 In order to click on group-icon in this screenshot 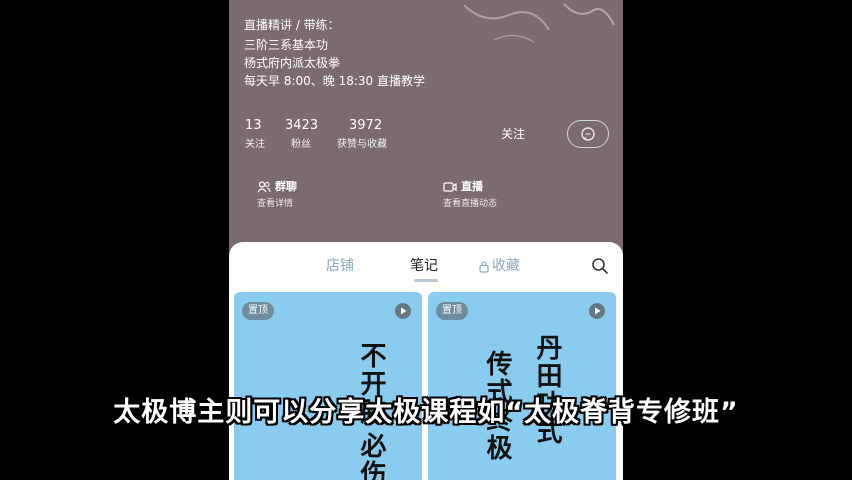, I will do `click(264, 187)`.